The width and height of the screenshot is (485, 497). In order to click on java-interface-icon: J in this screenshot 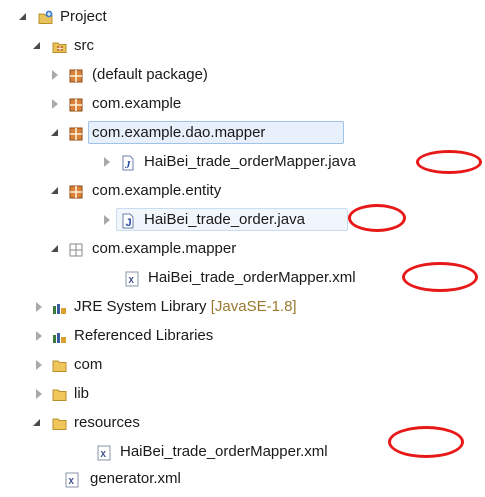, I will do `click(128, 162)`.